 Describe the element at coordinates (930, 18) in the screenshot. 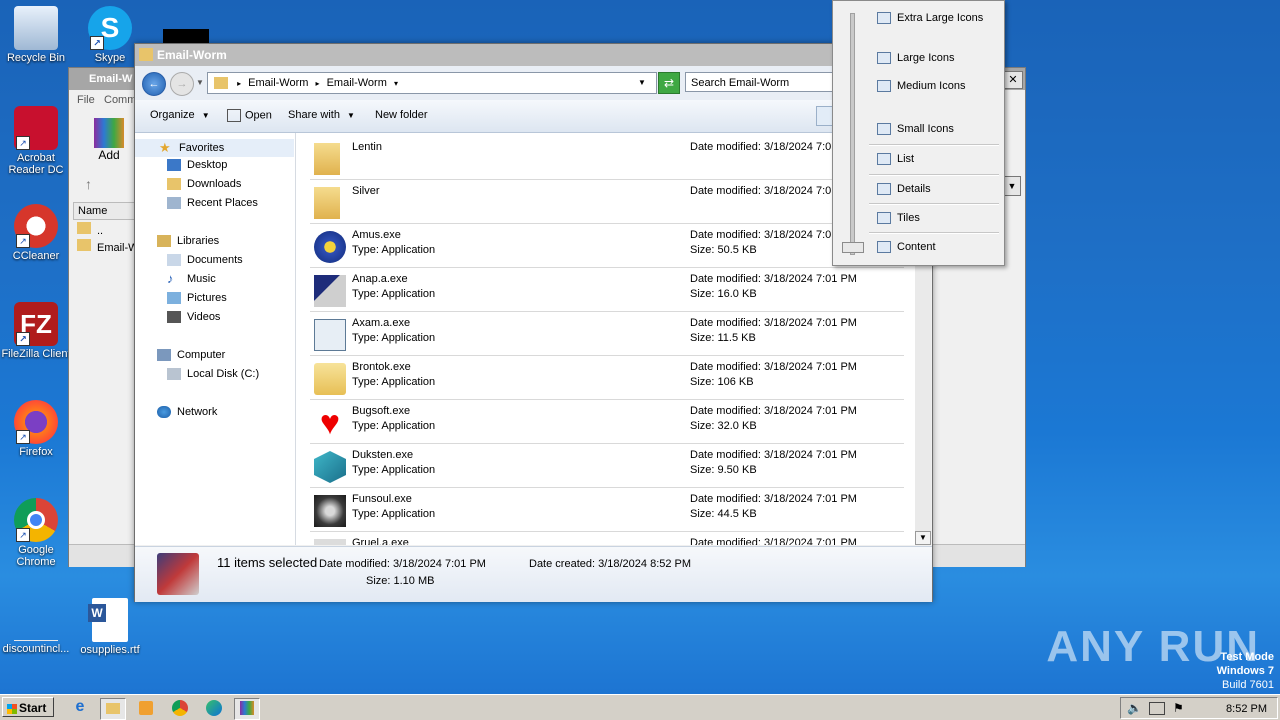

I see `view-menu-item: Extra Large Icons` at that location.